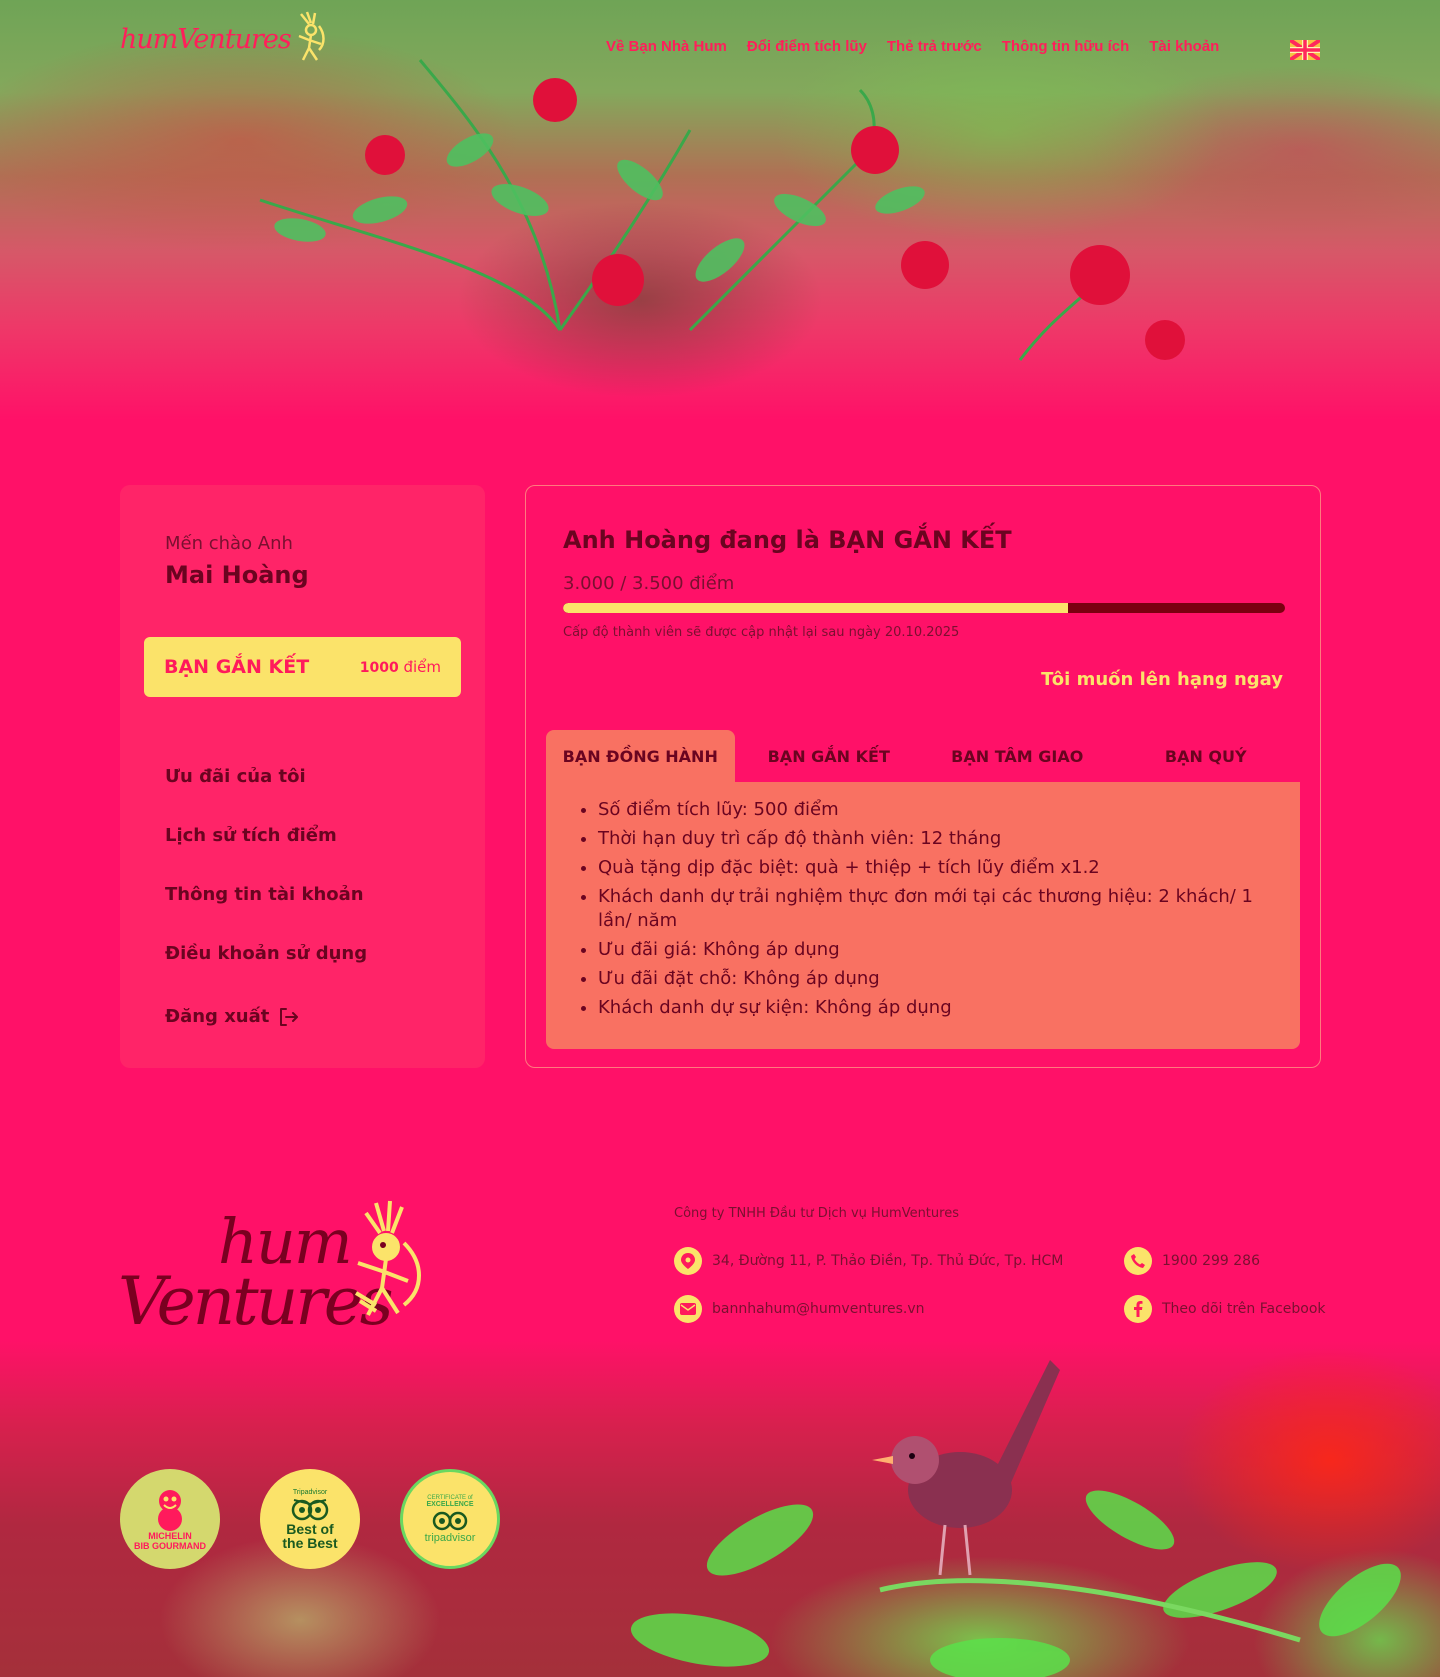 This screenshot has height=1677, width=1440. Describe the element at coordinates (934, 1008) in the screenshot. I see `benefit-item: Khách danh dự sự kiện: Không áp dụng` at that location.